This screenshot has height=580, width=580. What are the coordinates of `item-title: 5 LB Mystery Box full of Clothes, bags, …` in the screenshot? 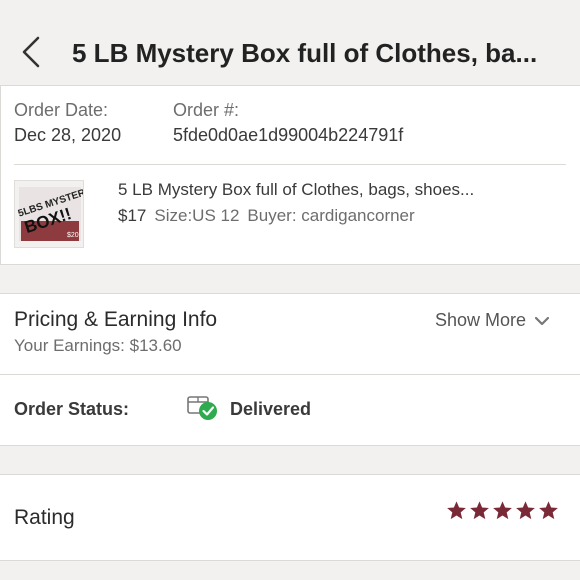 It's located at (296, 190).